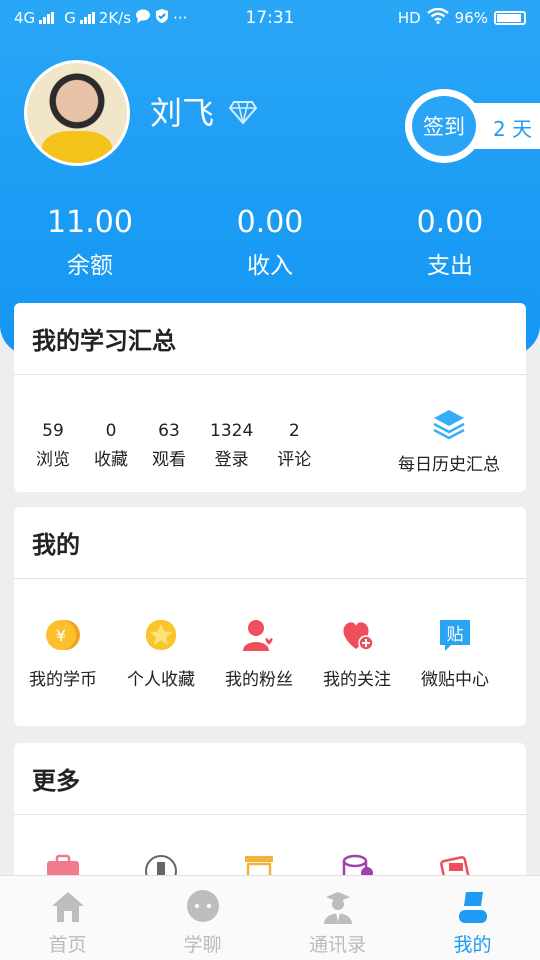  What do you see at coordinates (182, 113) in the screenshot?
I see `username: 刘飞` at bounding box center [182, 113].